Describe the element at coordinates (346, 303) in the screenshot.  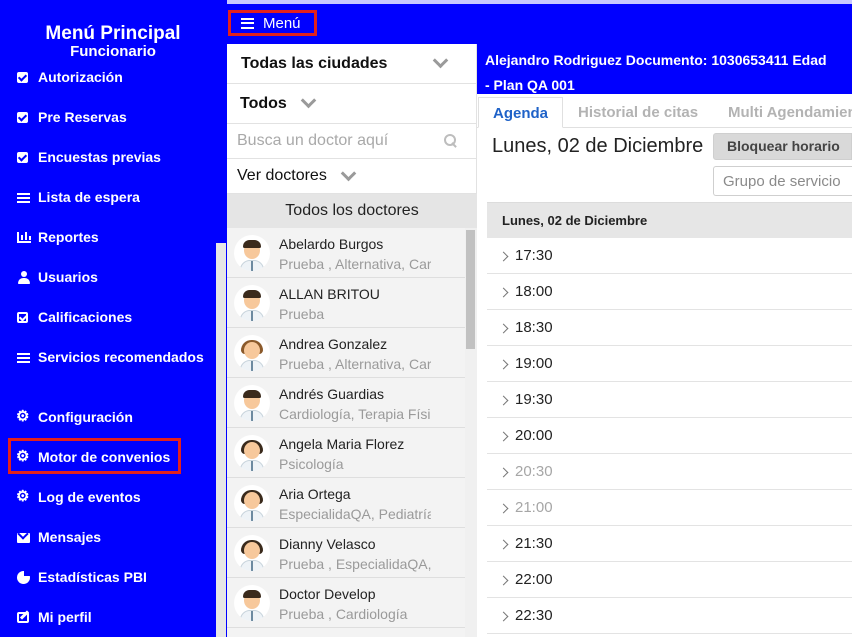
I see `doctor-list-item: ALLAN BRITOU Prueba` at that location.